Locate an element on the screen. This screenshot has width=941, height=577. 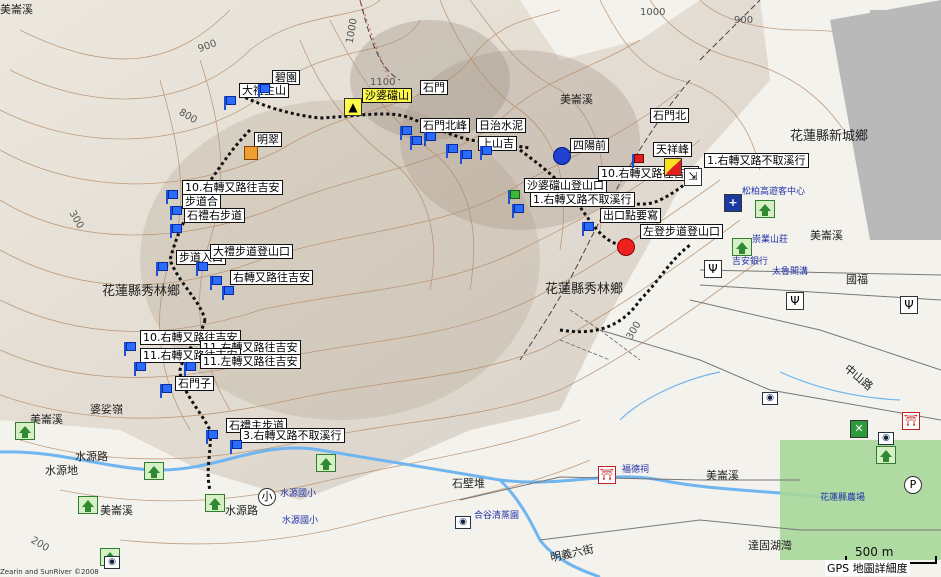
elevation-label: 1000 is located at coordinates (653, 12).